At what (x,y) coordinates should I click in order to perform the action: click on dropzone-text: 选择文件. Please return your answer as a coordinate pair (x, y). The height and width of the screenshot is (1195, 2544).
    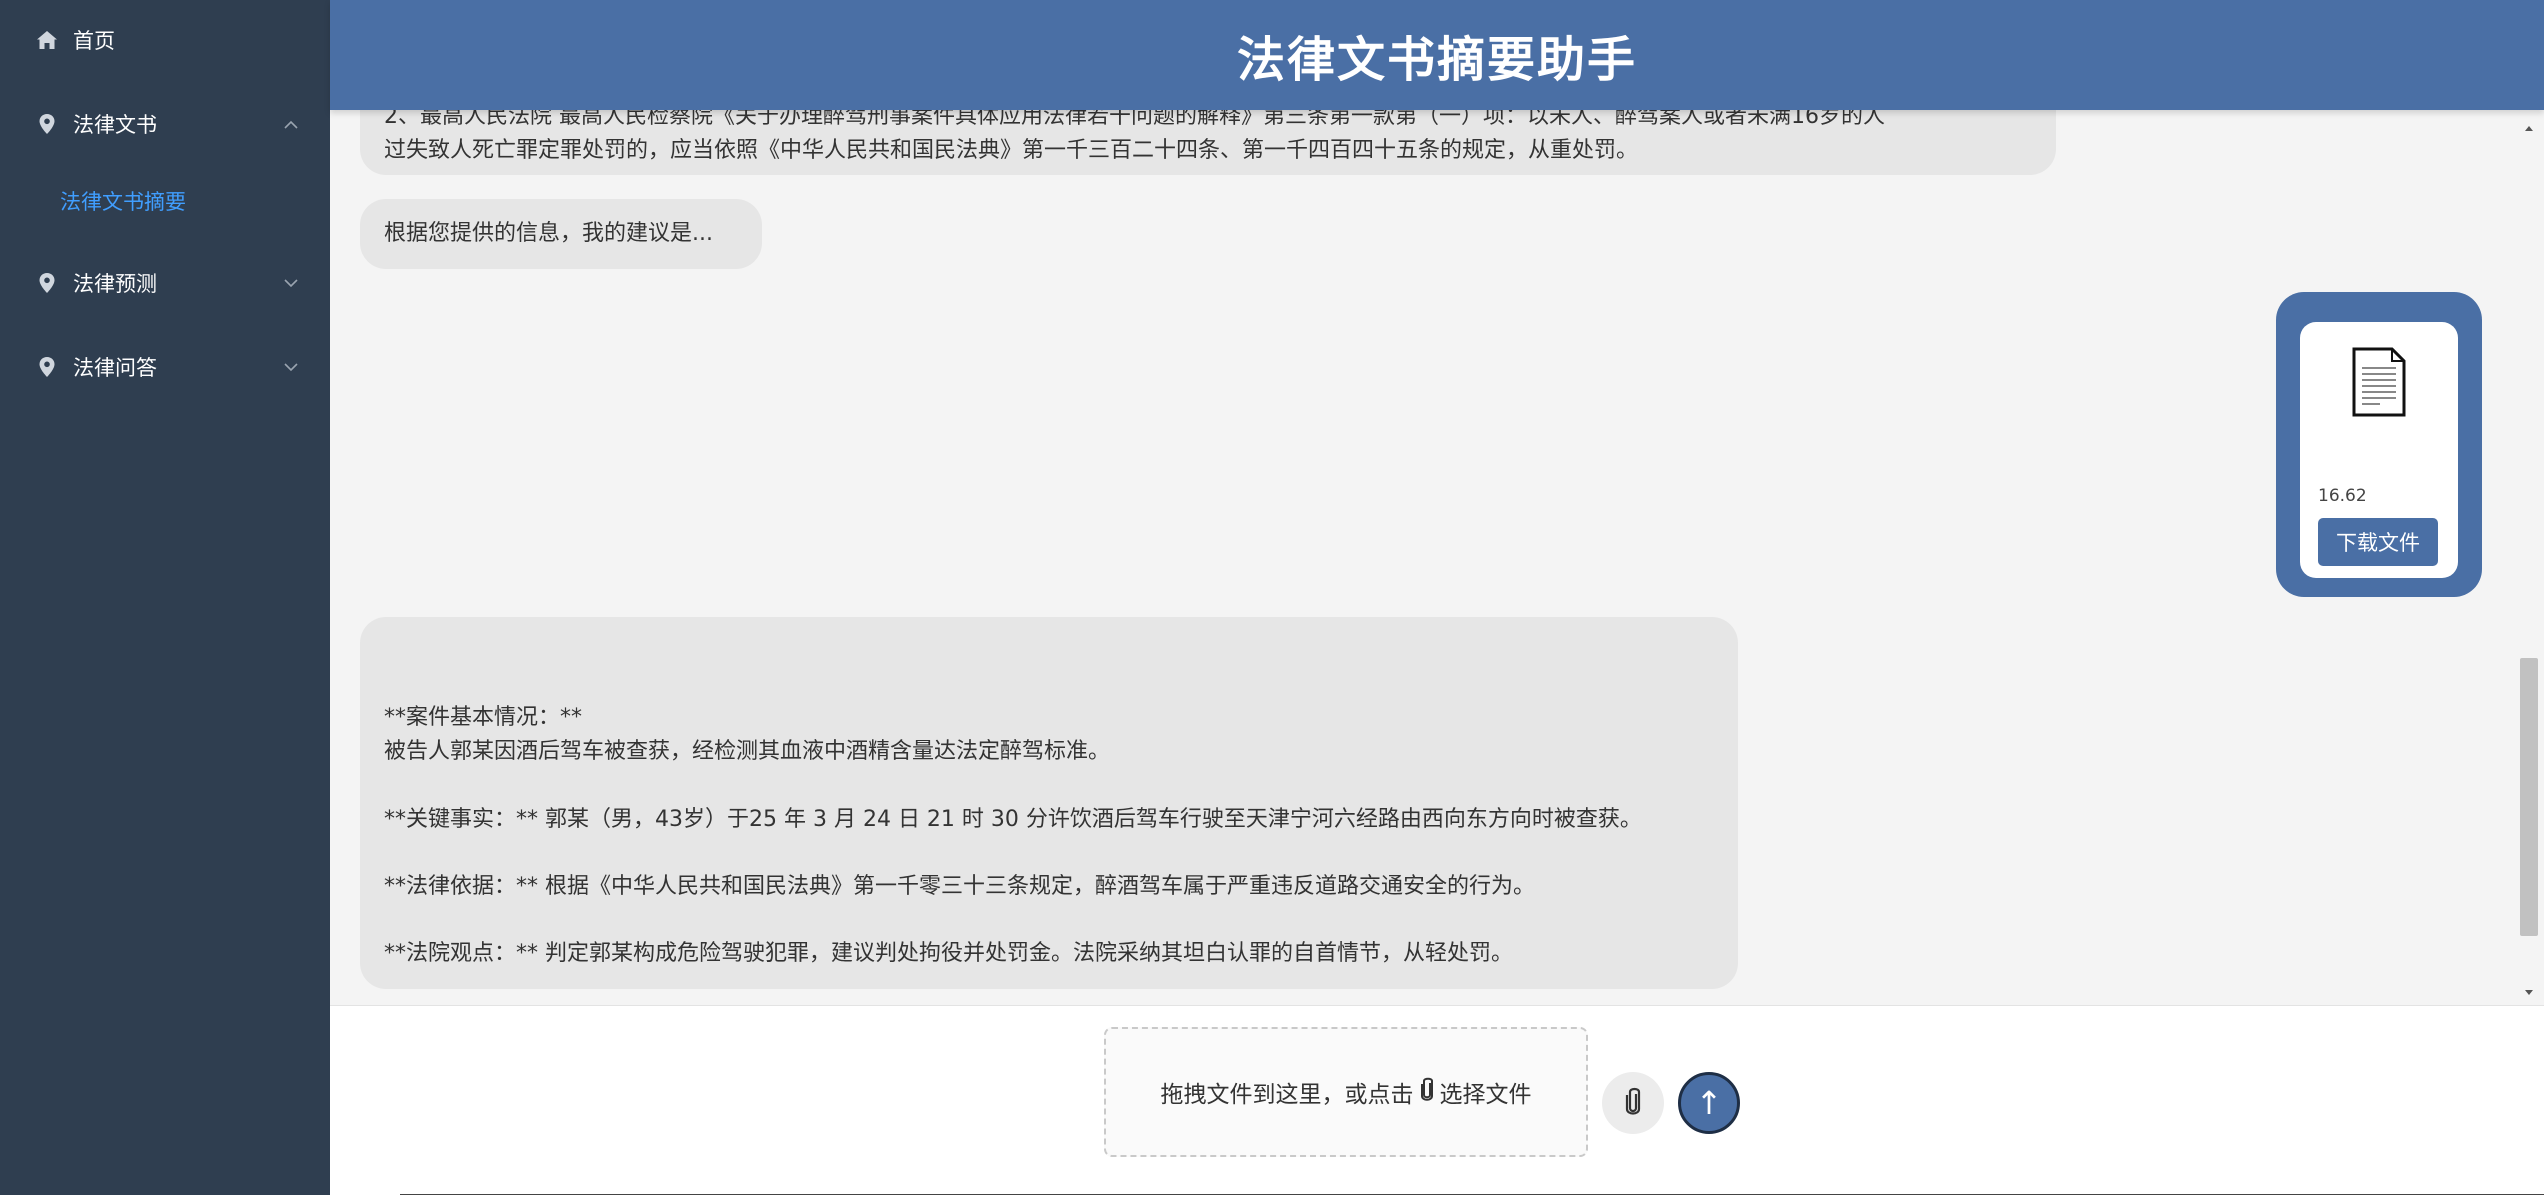
    Looking at the image, I should click on (1485, 1095).